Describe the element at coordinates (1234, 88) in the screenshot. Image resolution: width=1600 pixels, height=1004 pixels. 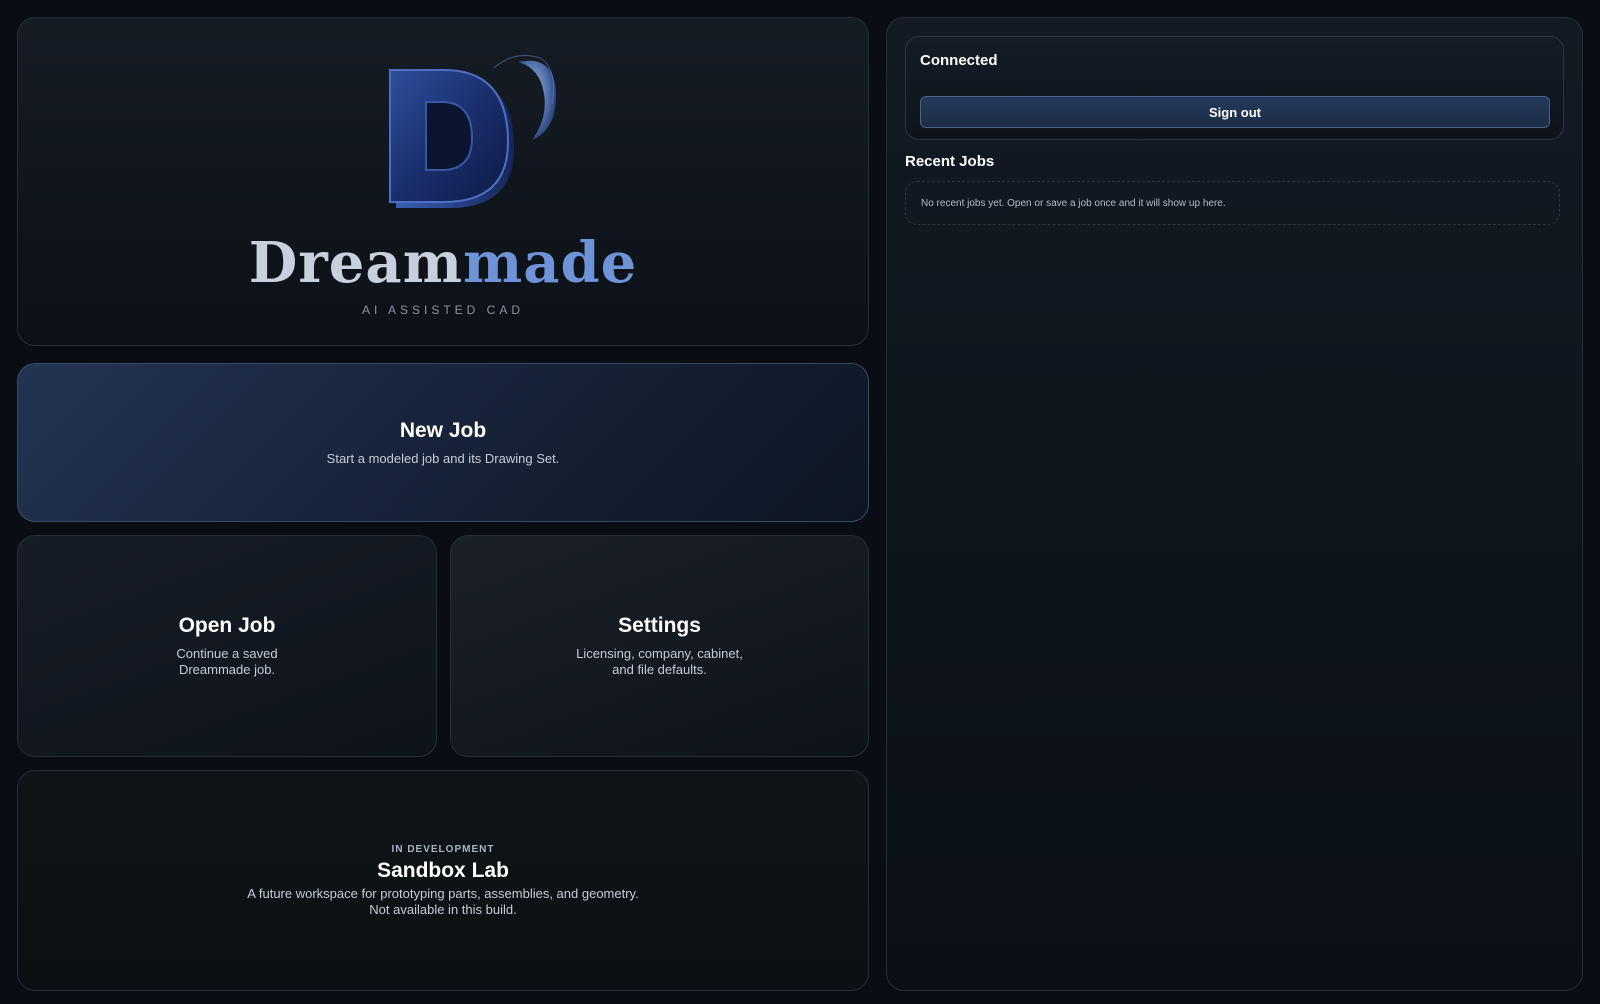
I see `connection-card: Connected Sign out` at that location.